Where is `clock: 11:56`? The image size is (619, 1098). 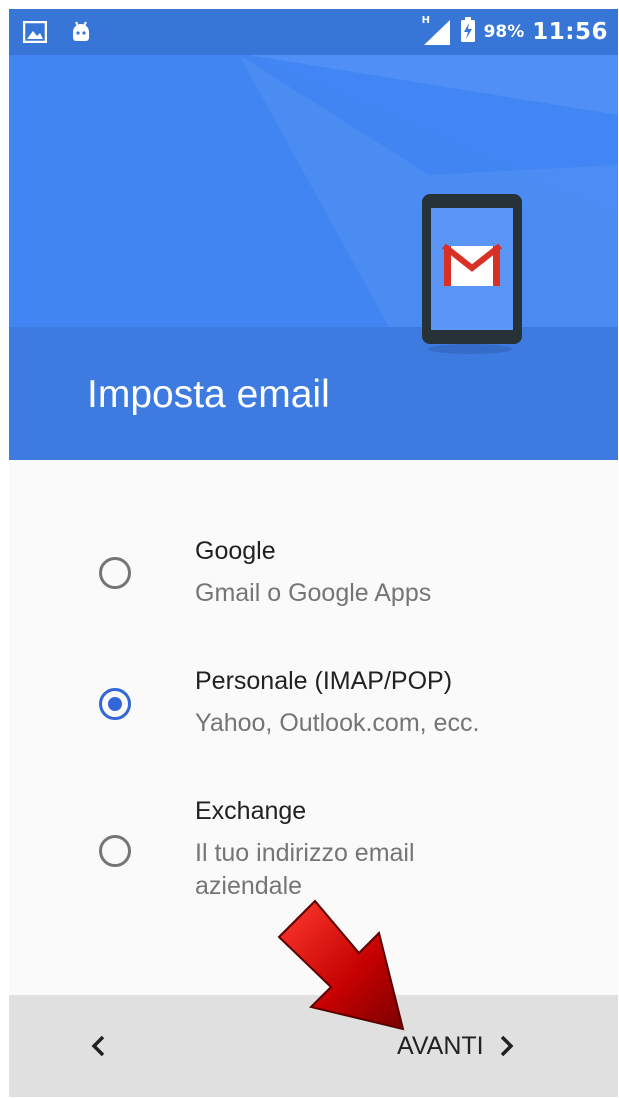
clock: 11:56 is located at coordinates (570, 32).